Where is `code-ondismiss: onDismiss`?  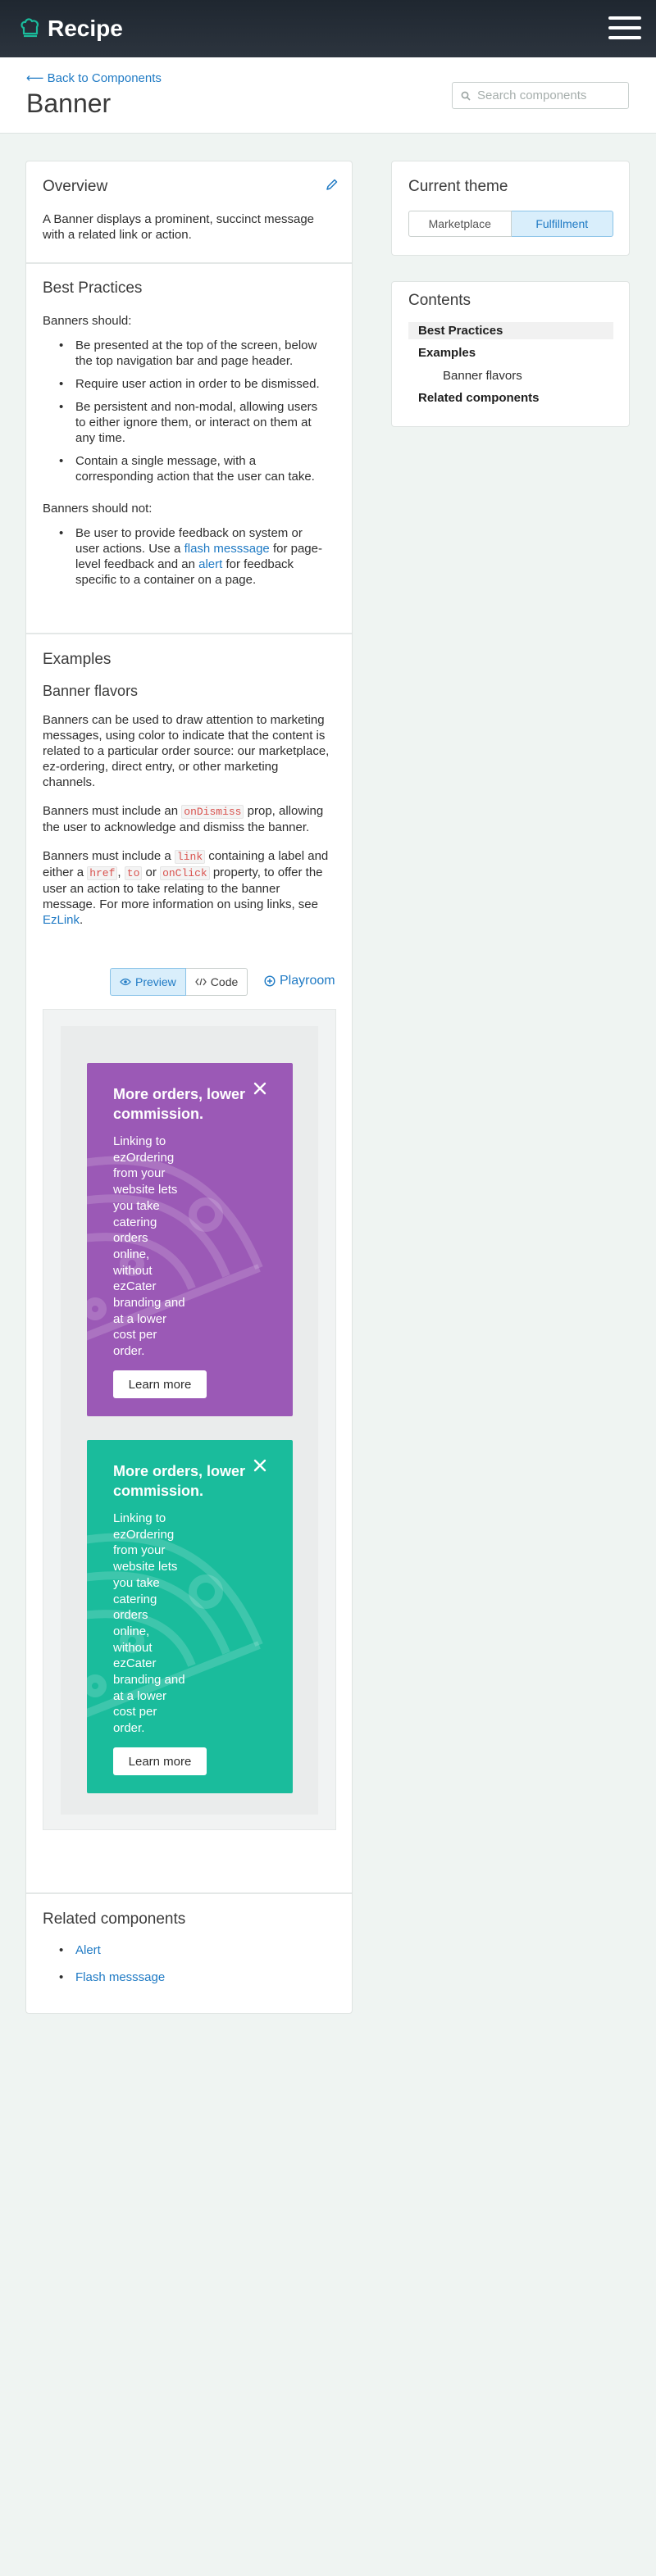 code-ondismiss: onDismiss is located at coordinates (212, 812).